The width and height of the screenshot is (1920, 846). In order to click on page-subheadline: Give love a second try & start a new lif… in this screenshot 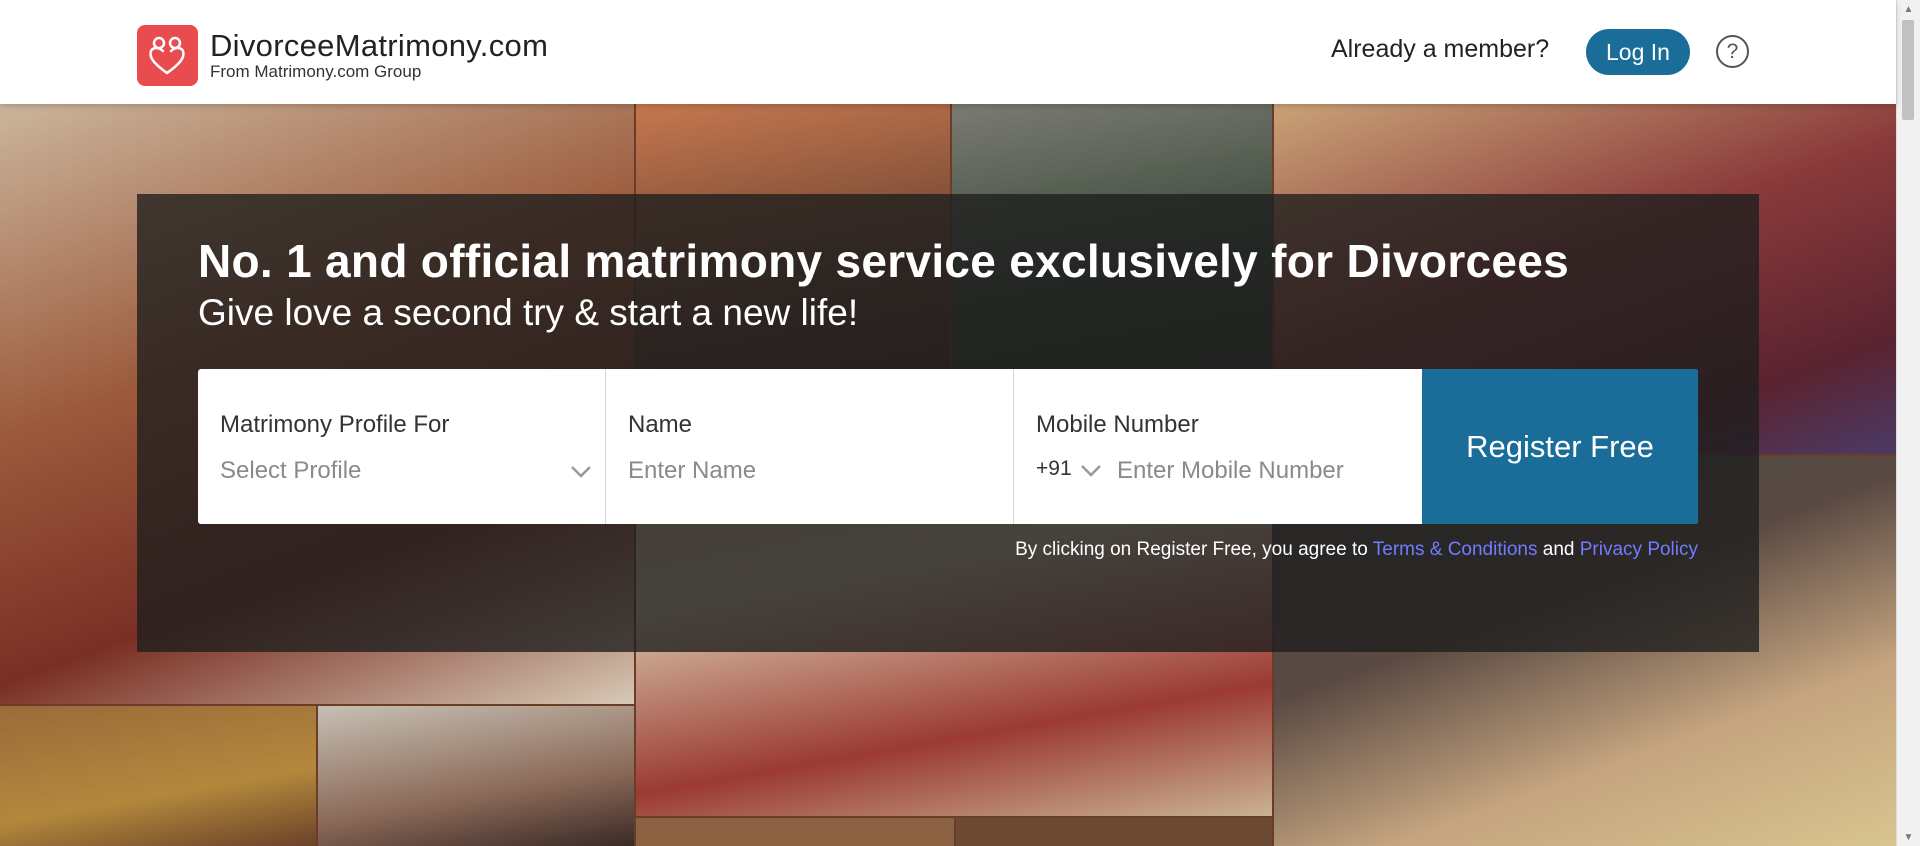, I will do `click(528, 312)`.